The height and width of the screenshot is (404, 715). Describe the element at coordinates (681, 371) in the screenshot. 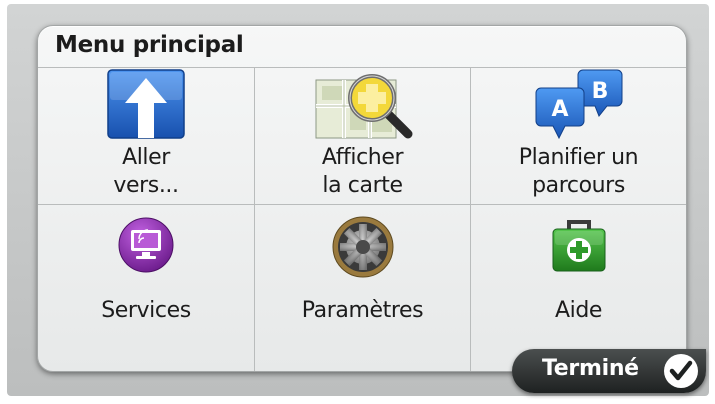

I see `checkmark-icon` at that location.